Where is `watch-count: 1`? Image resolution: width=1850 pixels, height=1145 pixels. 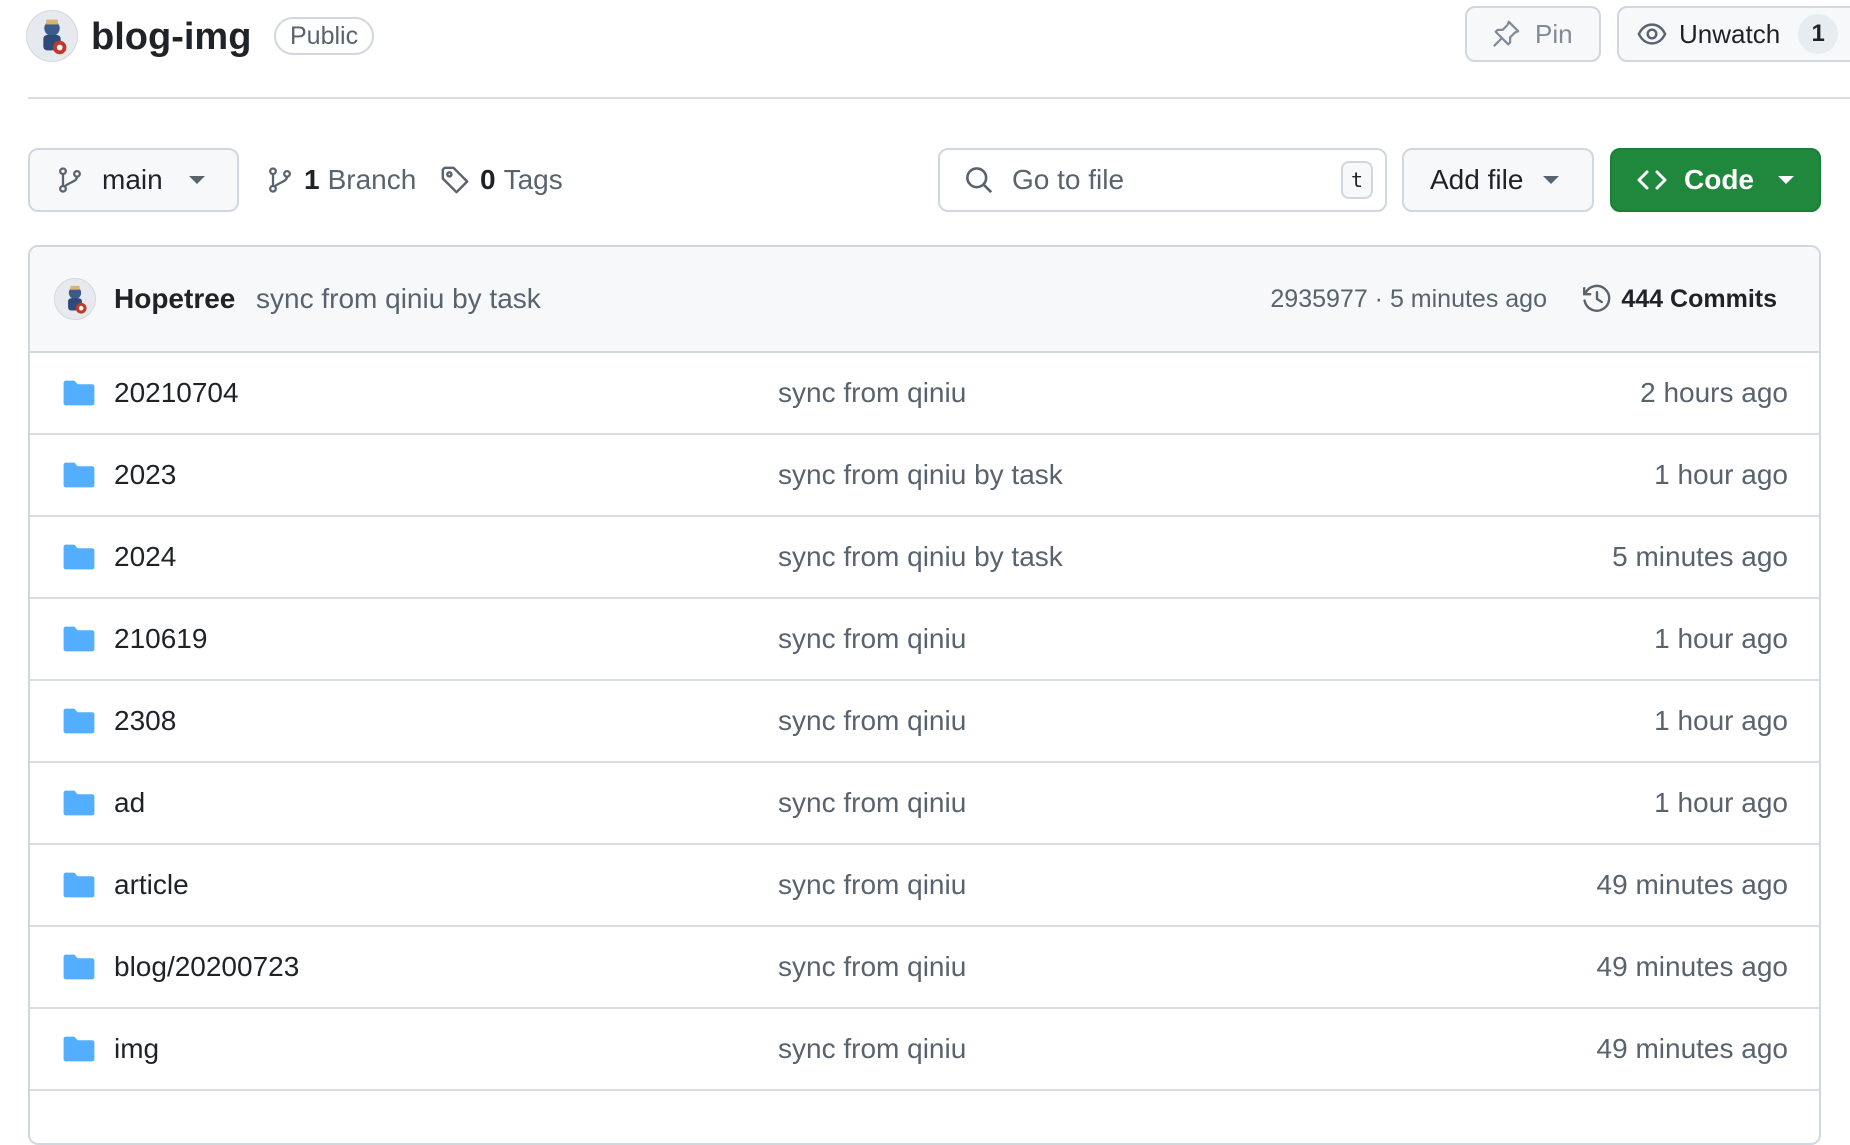 watch-count: 1 is located at coordinates (1818, 34).